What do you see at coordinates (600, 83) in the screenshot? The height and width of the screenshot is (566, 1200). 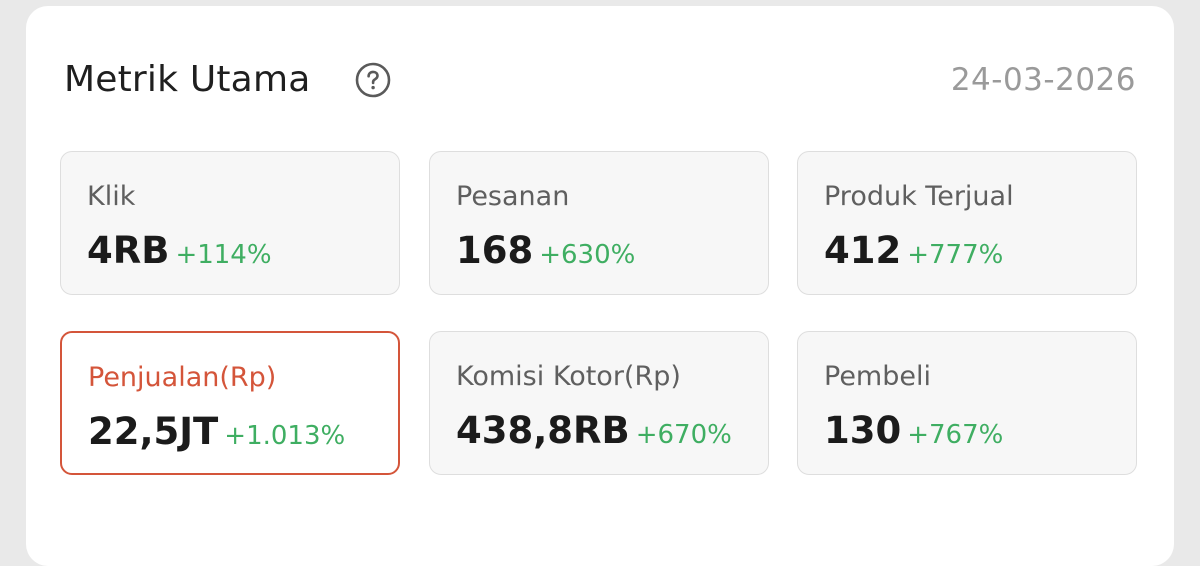 I see `panel-header: Metrik Utama 24-03-2026` at bounding box center [600, 83].